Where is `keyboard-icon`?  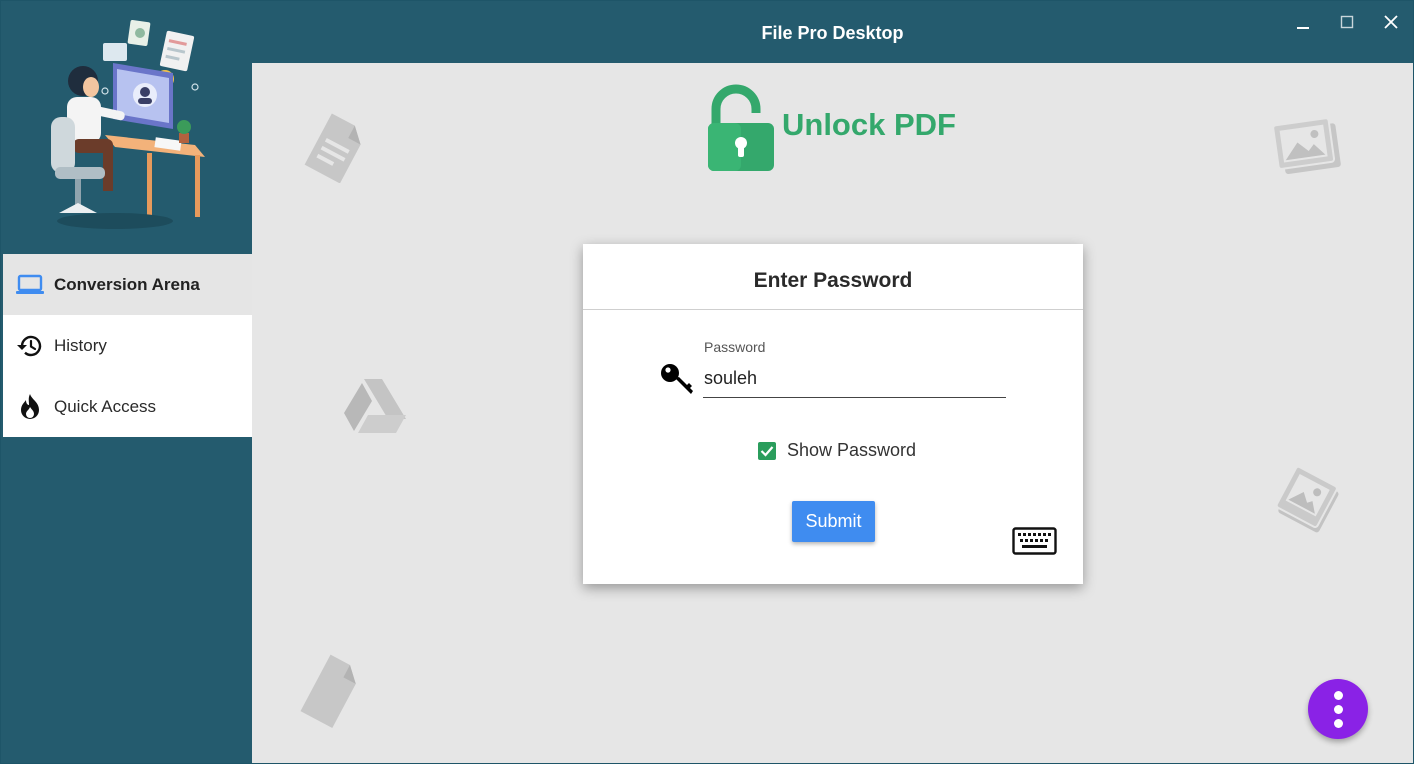
keyboard-icon is located at coordinates (1034, 541).